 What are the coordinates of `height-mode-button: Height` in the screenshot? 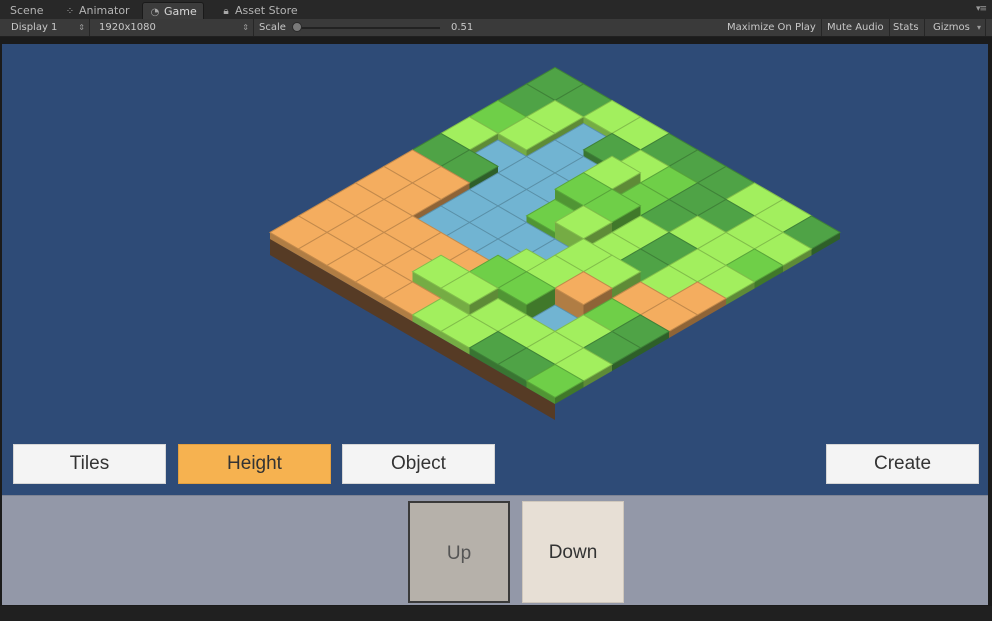 It's located at (254, 464).